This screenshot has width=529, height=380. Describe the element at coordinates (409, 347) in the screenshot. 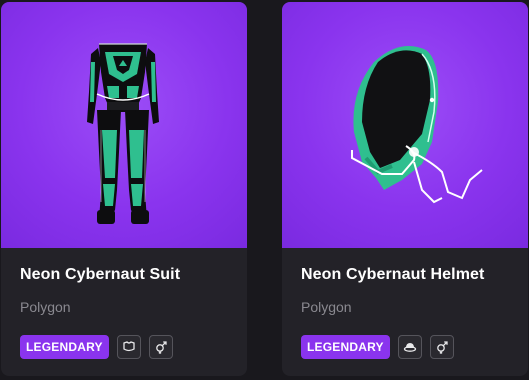

I see `hat-category-icon` at that location.